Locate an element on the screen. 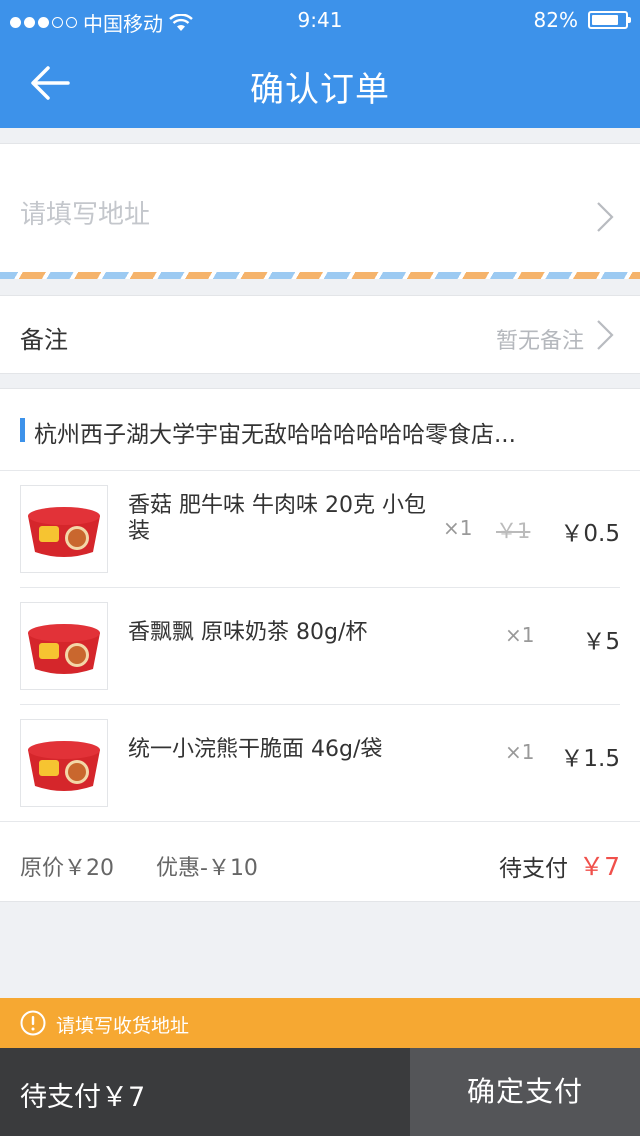  nav-bar: 确认订单 is located at coordinates (320, 84).